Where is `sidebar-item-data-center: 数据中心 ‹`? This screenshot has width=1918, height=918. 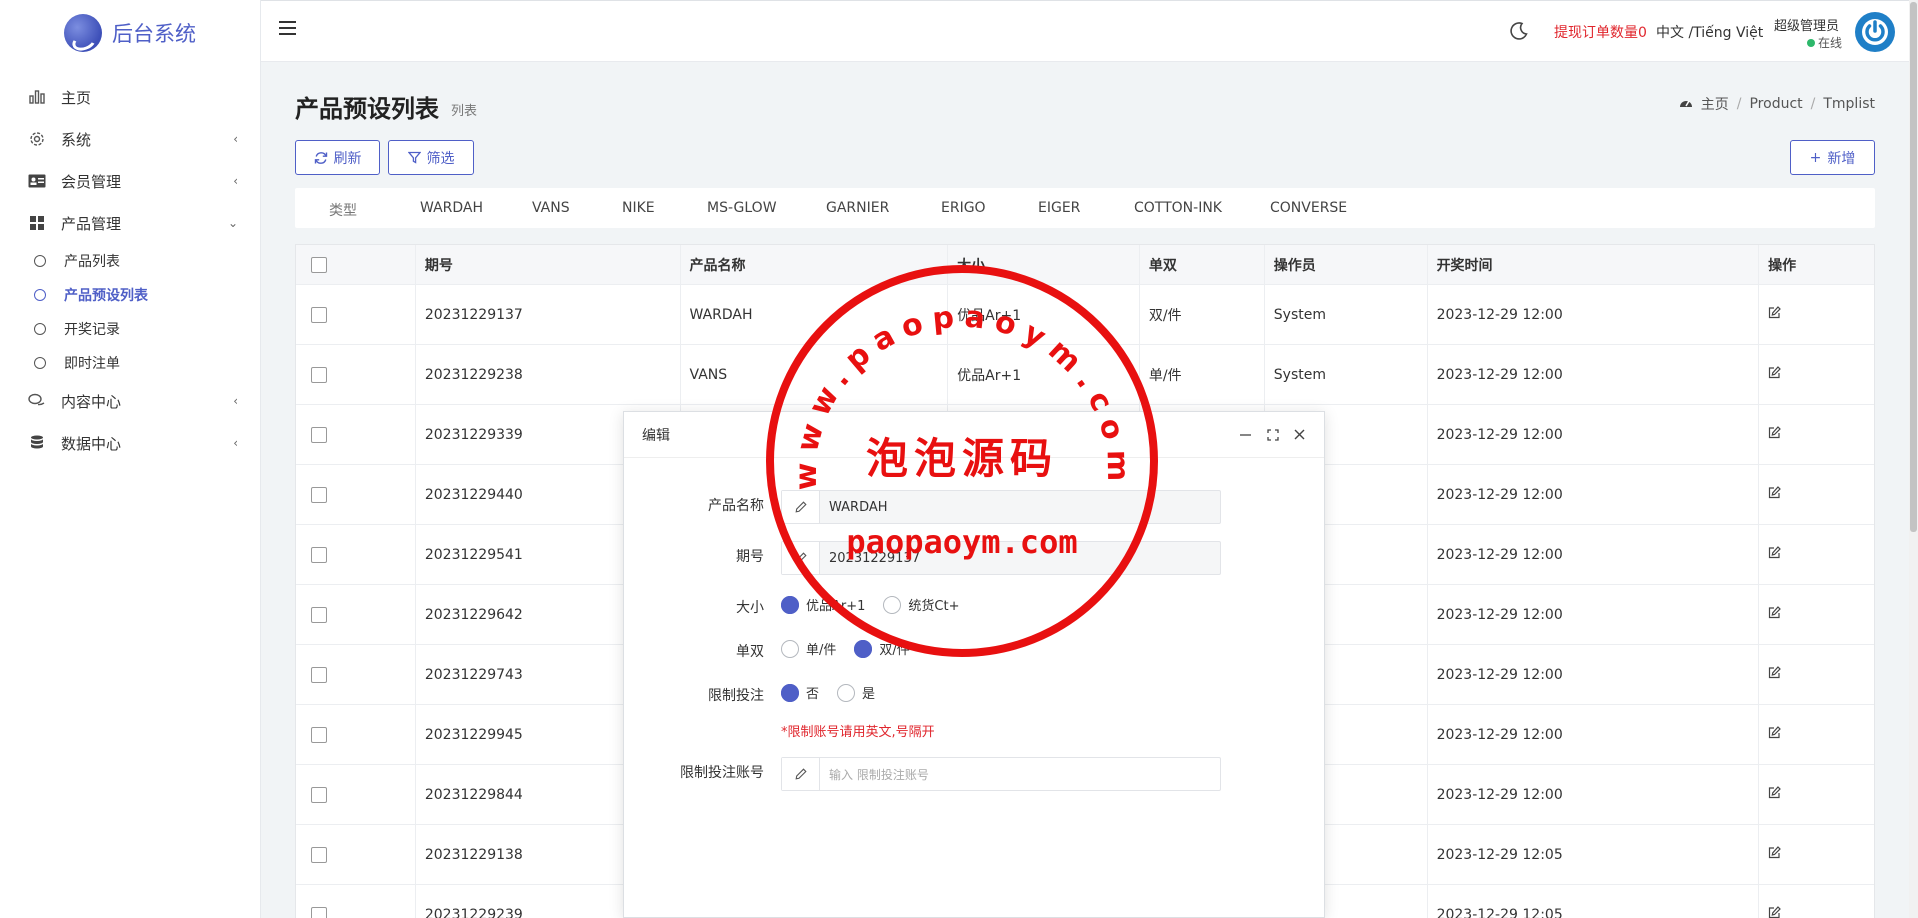 sidebar-item-data-center: 数据中心 ‹ is located at coordinates (130, 443).